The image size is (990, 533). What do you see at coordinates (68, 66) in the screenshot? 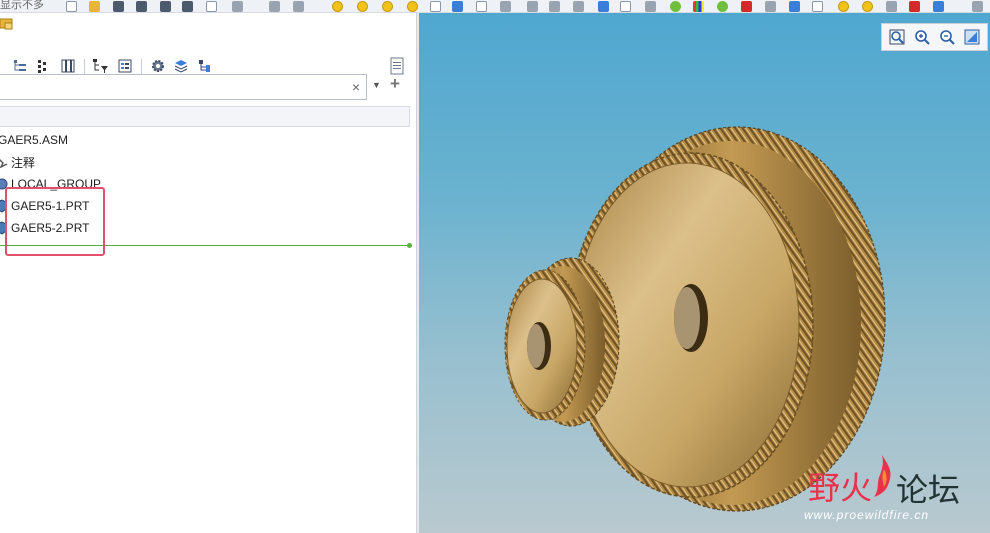
I see `tree-filters-icon` at bounding box center [68, 66].